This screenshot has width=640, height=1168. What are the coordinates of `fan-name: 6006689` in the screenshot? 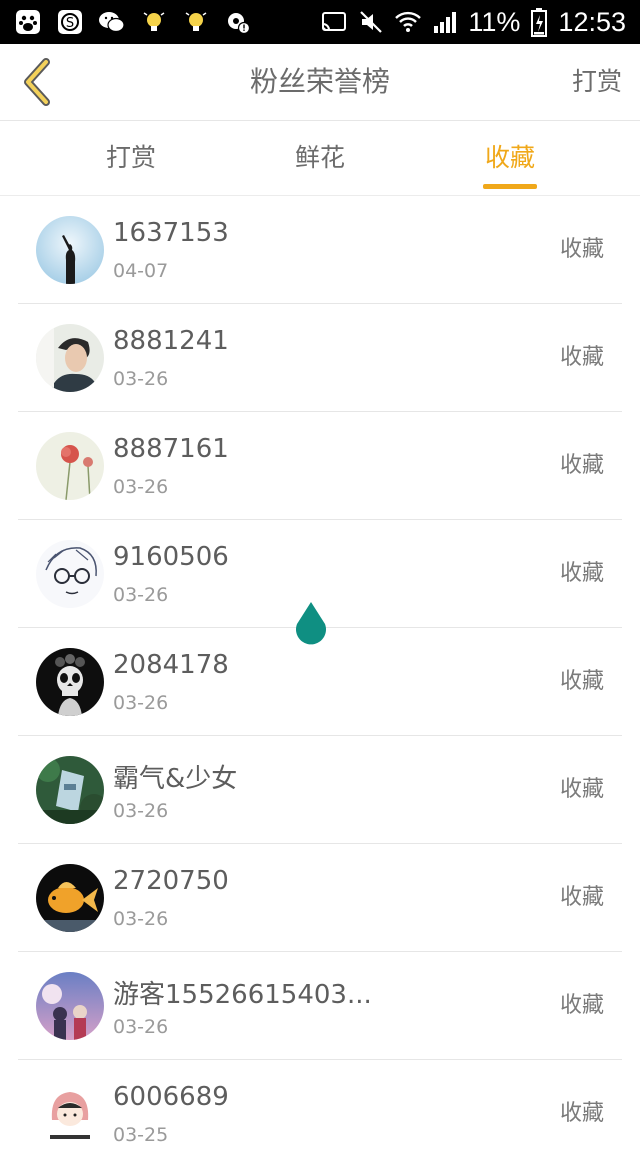 It's located at (171, 1097).